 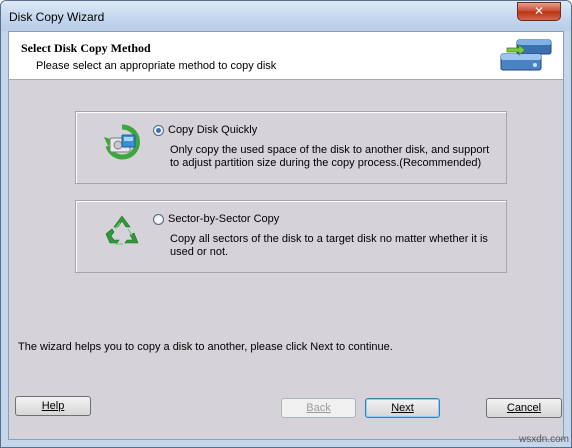 I want to click on radio-copy-quickly-row: Copy Disk Quickly, so click(x=205, y=130).